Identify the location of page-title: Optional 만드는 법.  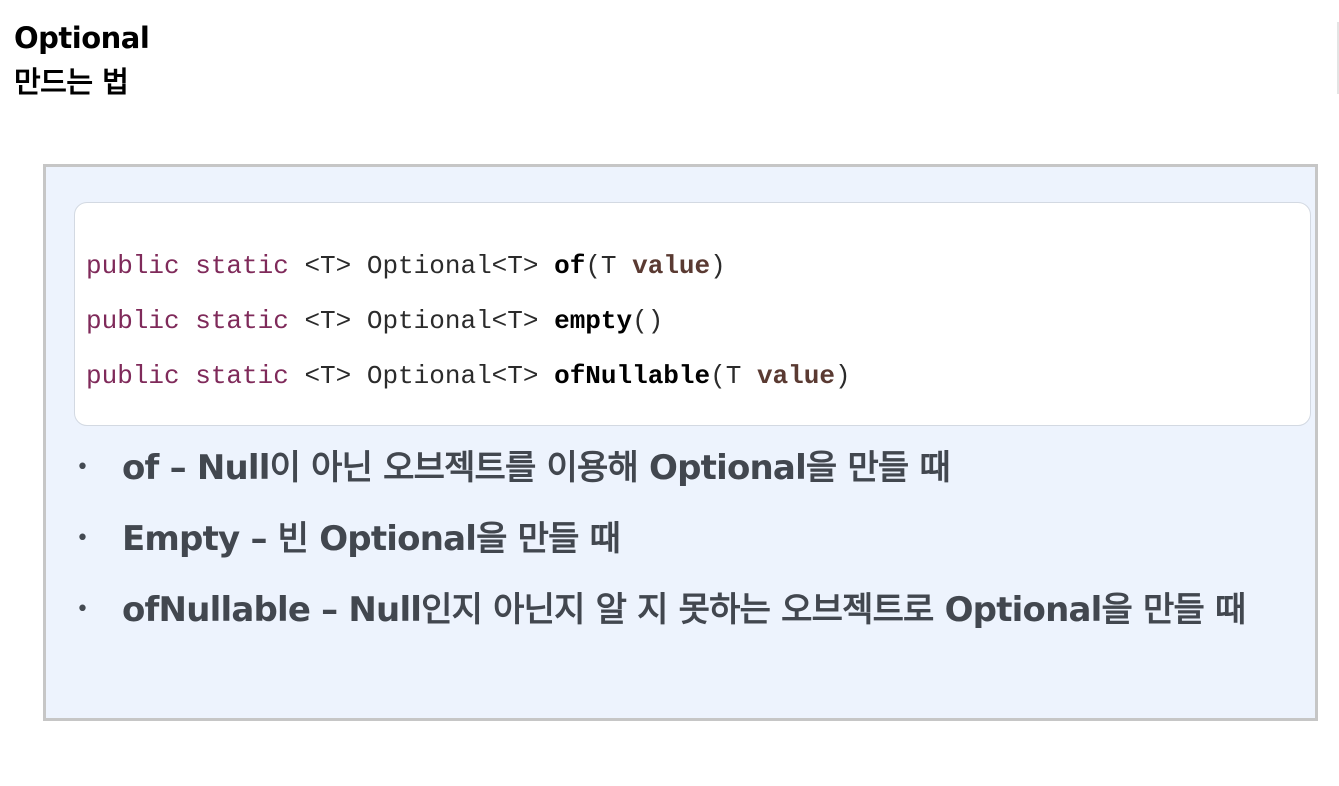
(82, 60).